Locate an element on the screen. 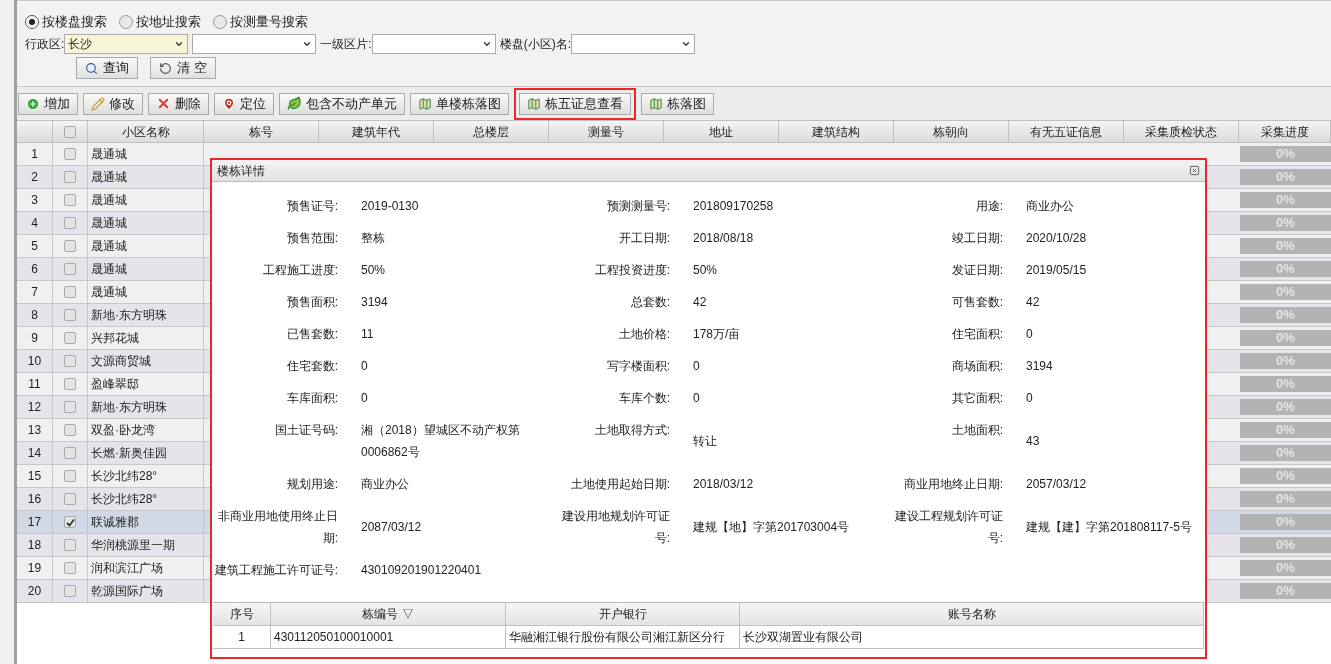  toolbar-button: 单楼栋落图 is located at coordinates (459, 103).